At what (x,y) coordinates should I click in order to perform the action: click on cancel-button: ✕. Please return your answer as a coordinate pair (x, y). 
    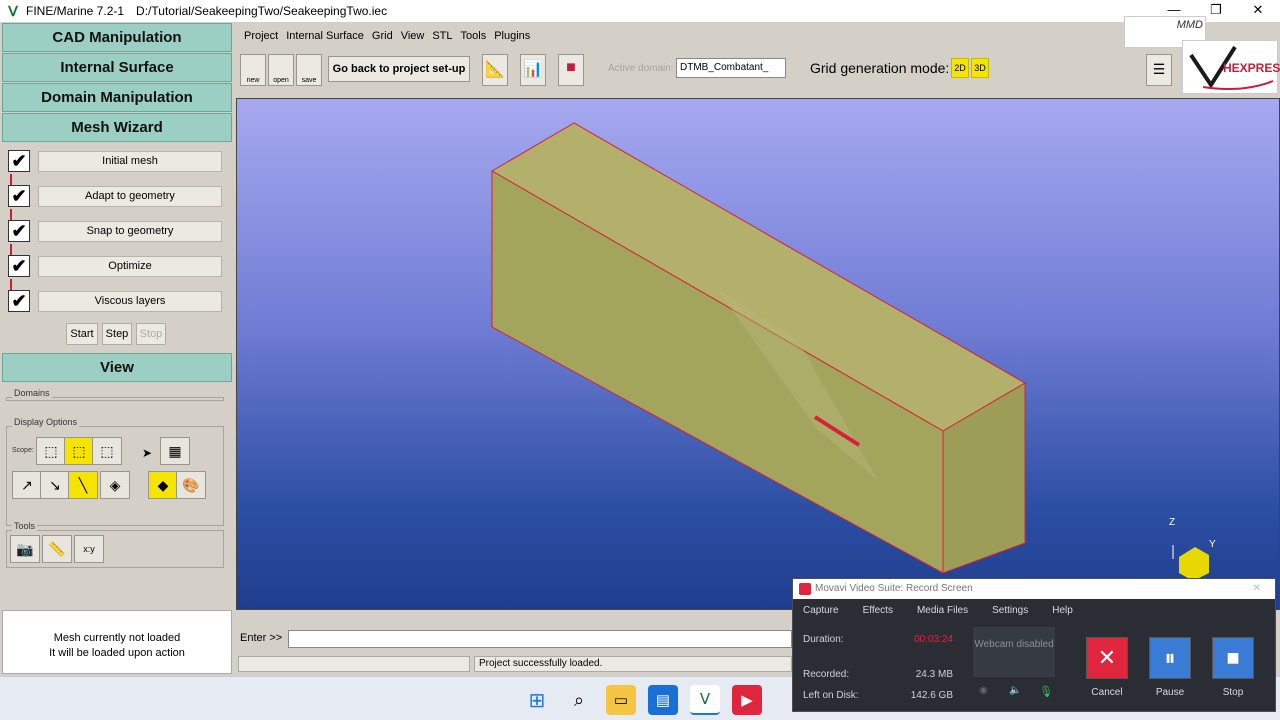
    Looking at the image, I should click on (1107, 658).